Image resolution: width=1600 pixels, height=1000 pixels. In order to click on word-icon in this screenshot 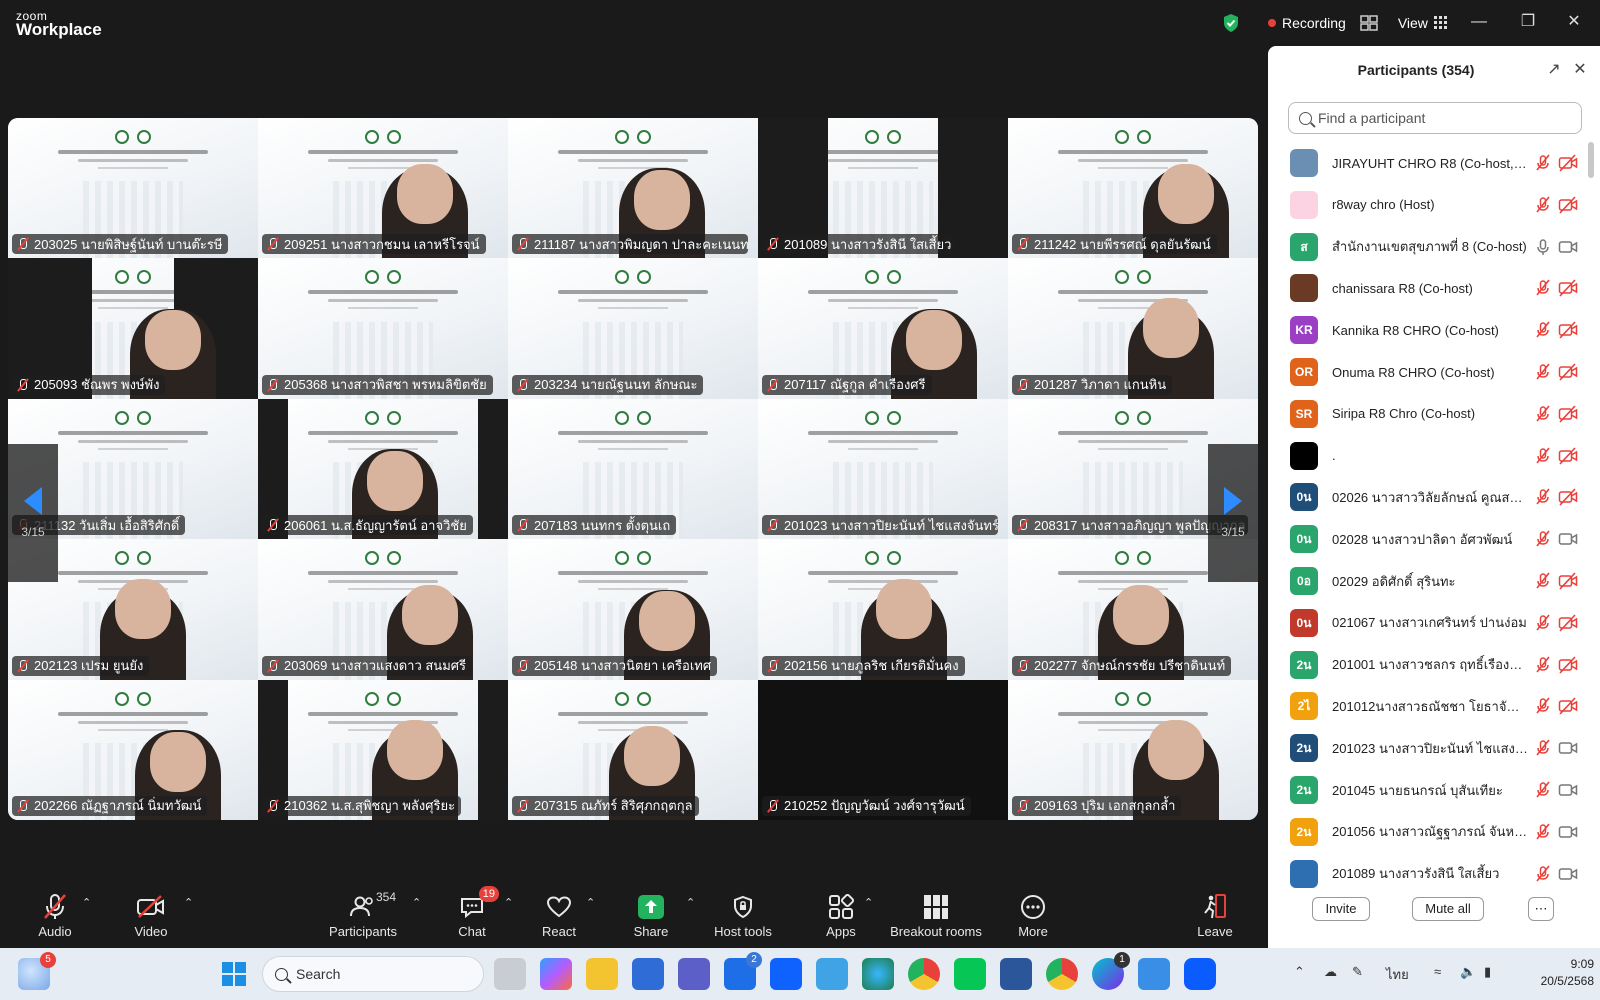, I will do `click(1016, 974)`.